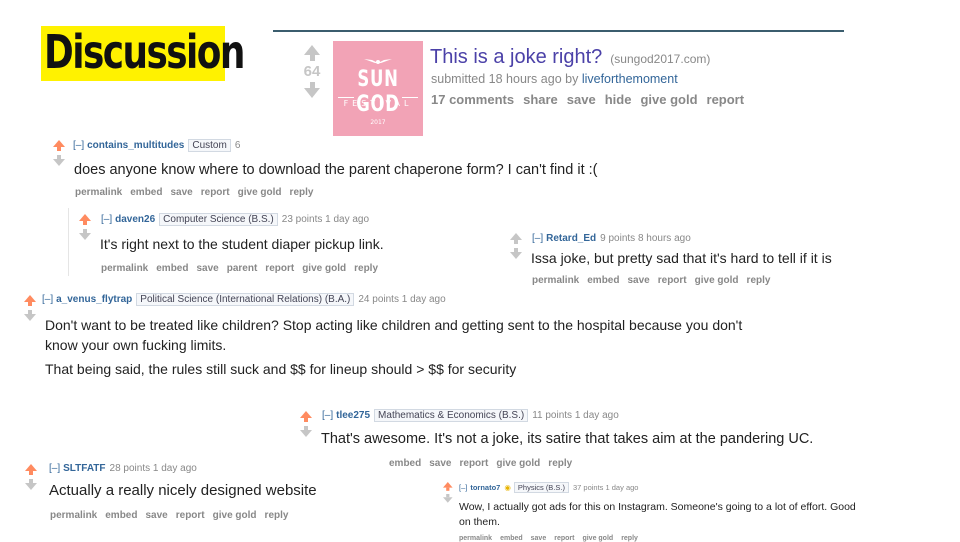 The image size is (960, 542). What do you see at coordinates (84, 468) in the screenshot?
I see `comment-author: SLTFATF` at bounding box center [84, 468].